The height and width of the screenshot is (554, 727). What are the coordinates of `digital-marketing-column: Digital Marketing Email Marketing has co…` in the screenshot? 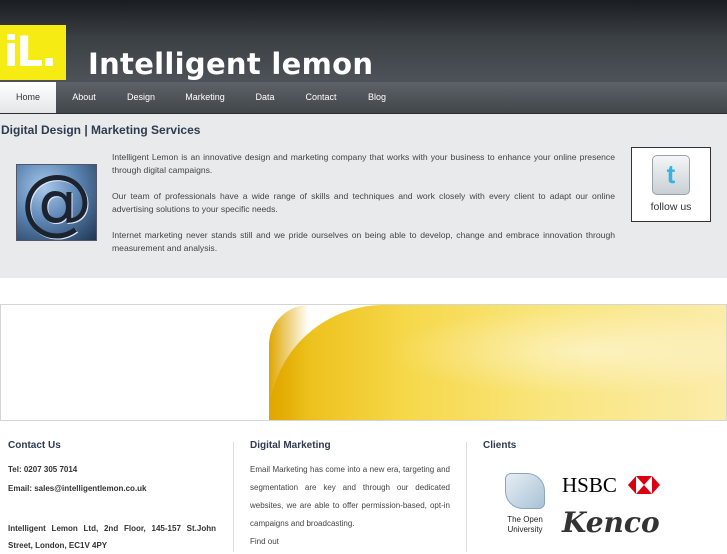 It's located at (350, 493).